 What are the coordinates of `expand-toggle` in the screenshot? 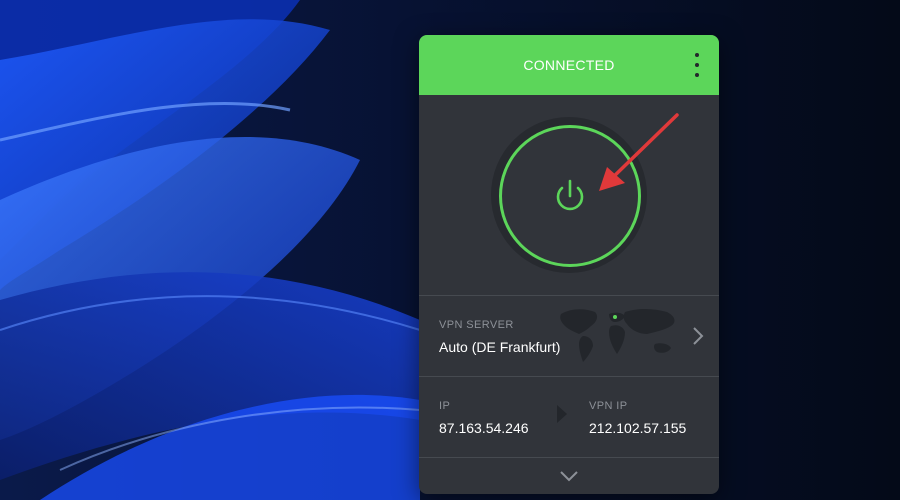 It's located at (569, 476).